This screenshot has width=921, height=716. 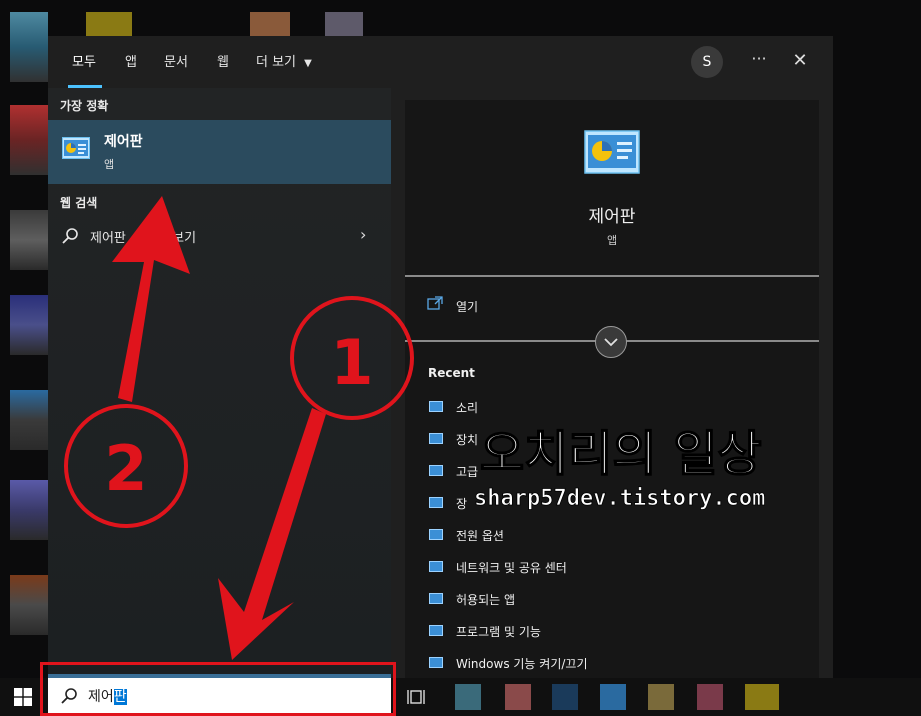 What do you see at coordinates (219, 152) in the screenshot?
I see `best-match-result: 제어판 앱` at bounding box center [219, 152].